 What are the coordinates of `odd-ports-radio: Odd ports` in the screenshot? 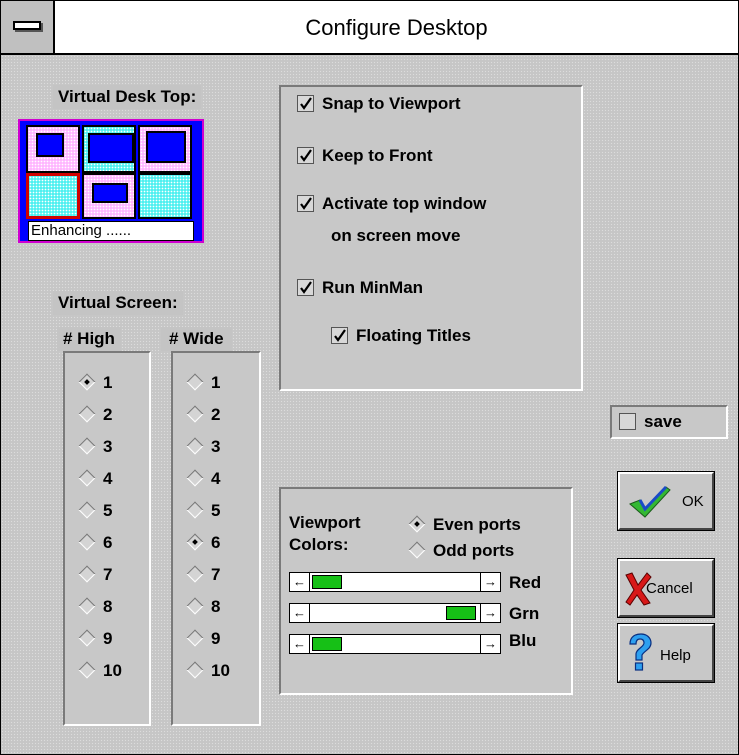 It's located at (461, 551).